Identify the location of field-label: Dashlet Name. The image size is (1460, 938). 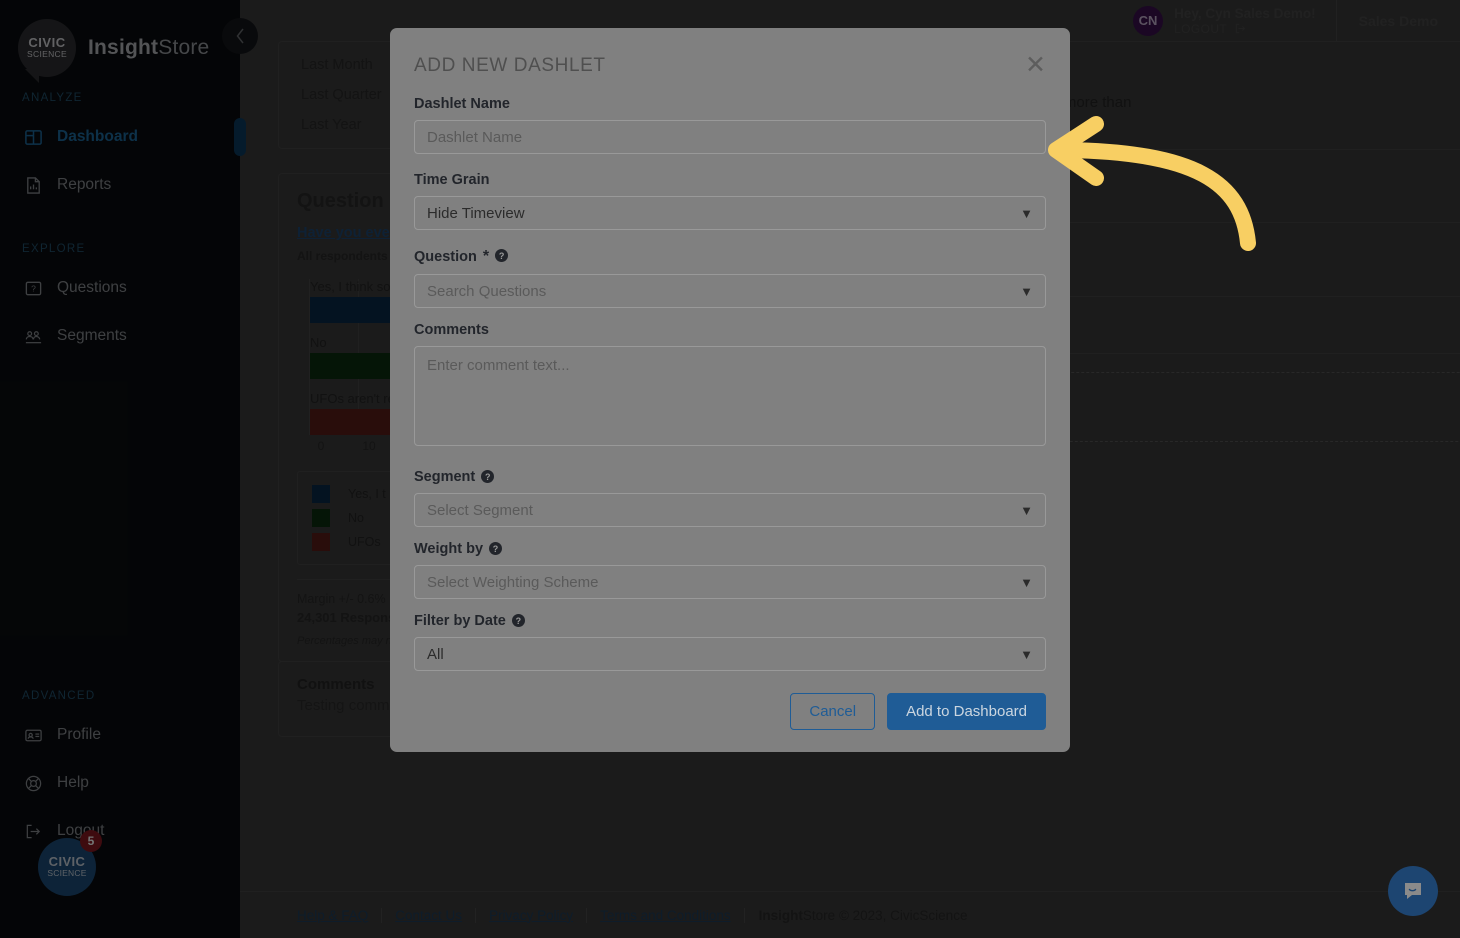
(462, 104).